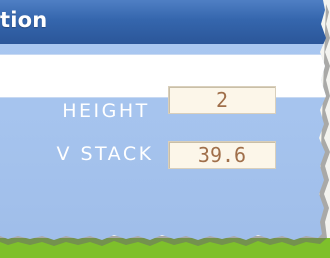 The width and height of the screenshot is (330, 258). Describe the element at coordinates (106, 111) in the screenshot. I see `stack-height-label-line2: HEIGHT` at that location.